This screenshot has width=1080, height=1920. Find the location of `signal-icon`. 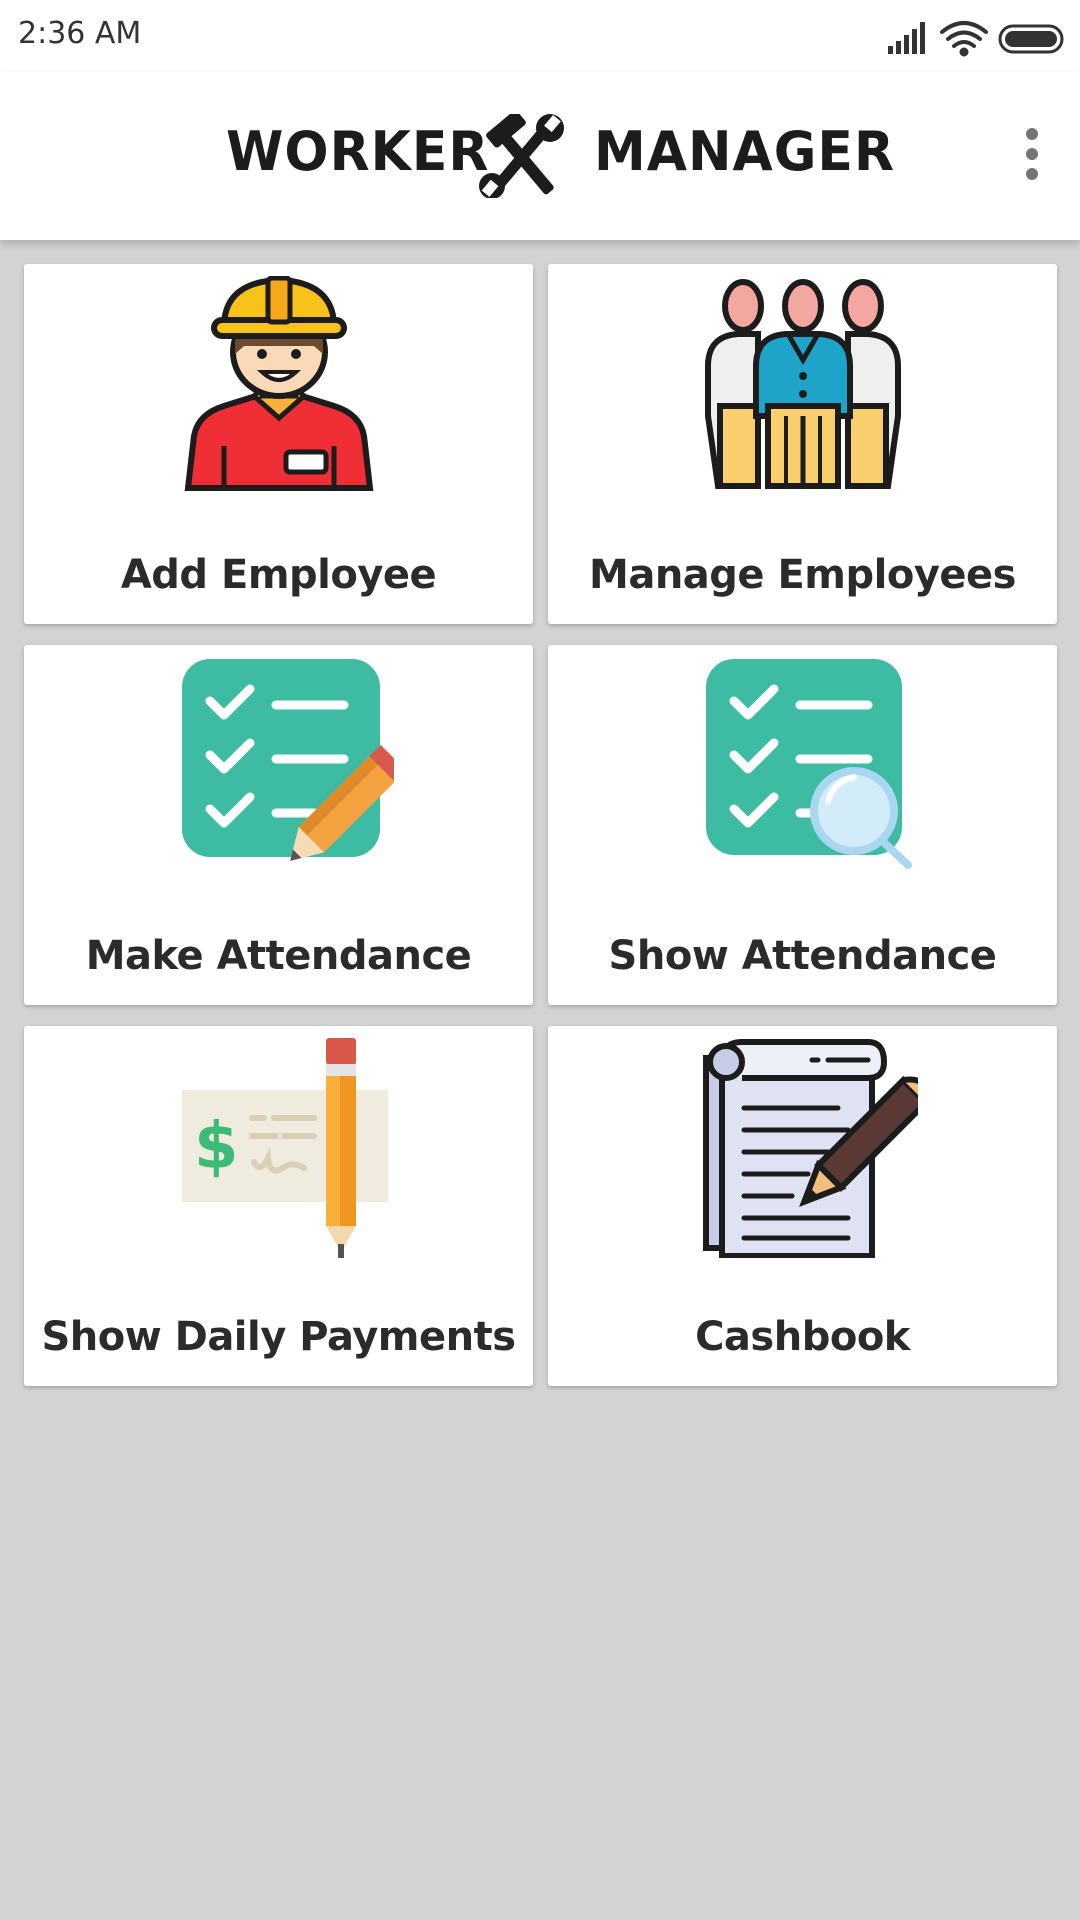

signal-icon is located at coordinates (906, 38).